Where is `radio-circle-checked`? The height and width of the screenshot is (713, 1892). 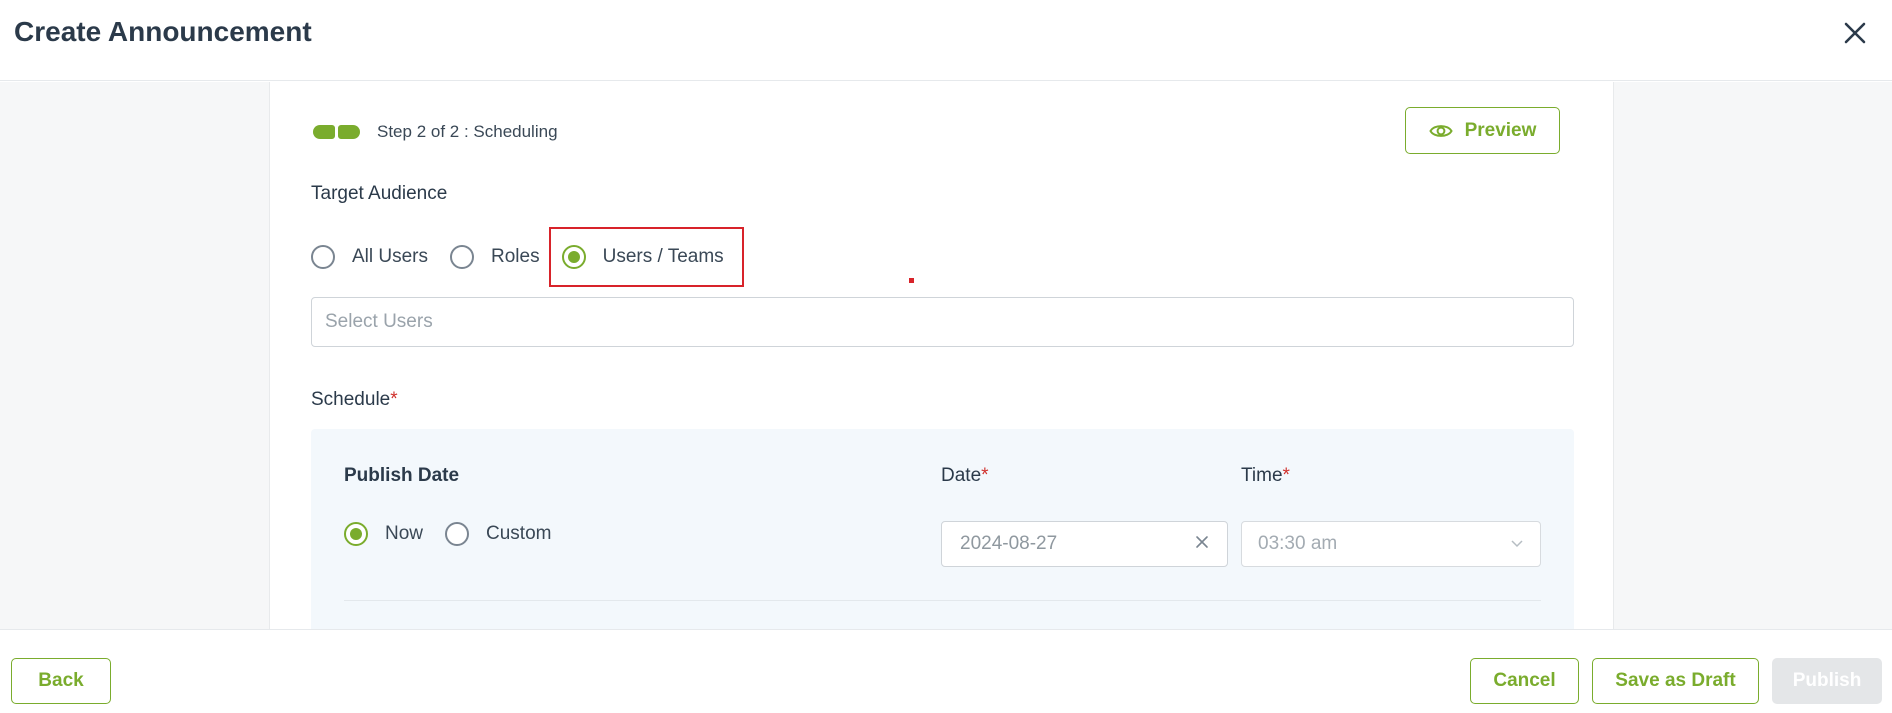
radio-circle-checked is located at coordinates (356, 534).